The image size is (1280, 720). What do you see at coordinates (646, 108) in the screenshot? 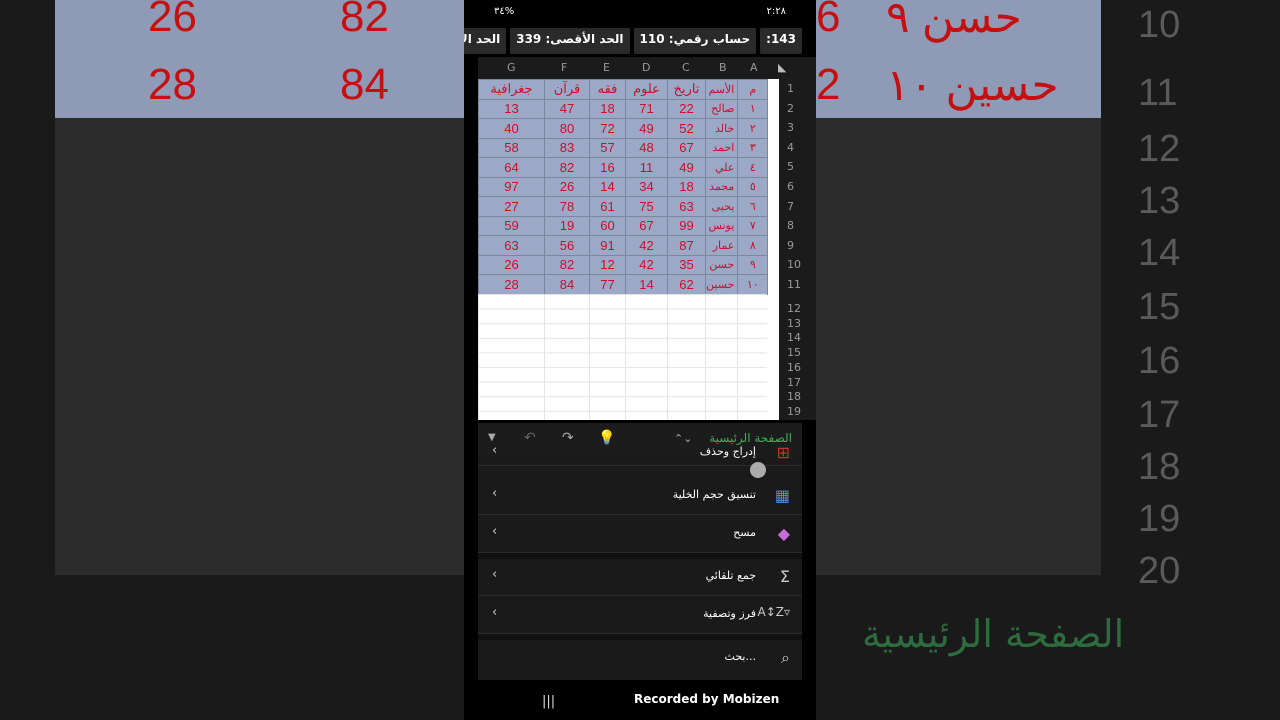
I see `table-cell: 71` at bounding box center [646, 108].